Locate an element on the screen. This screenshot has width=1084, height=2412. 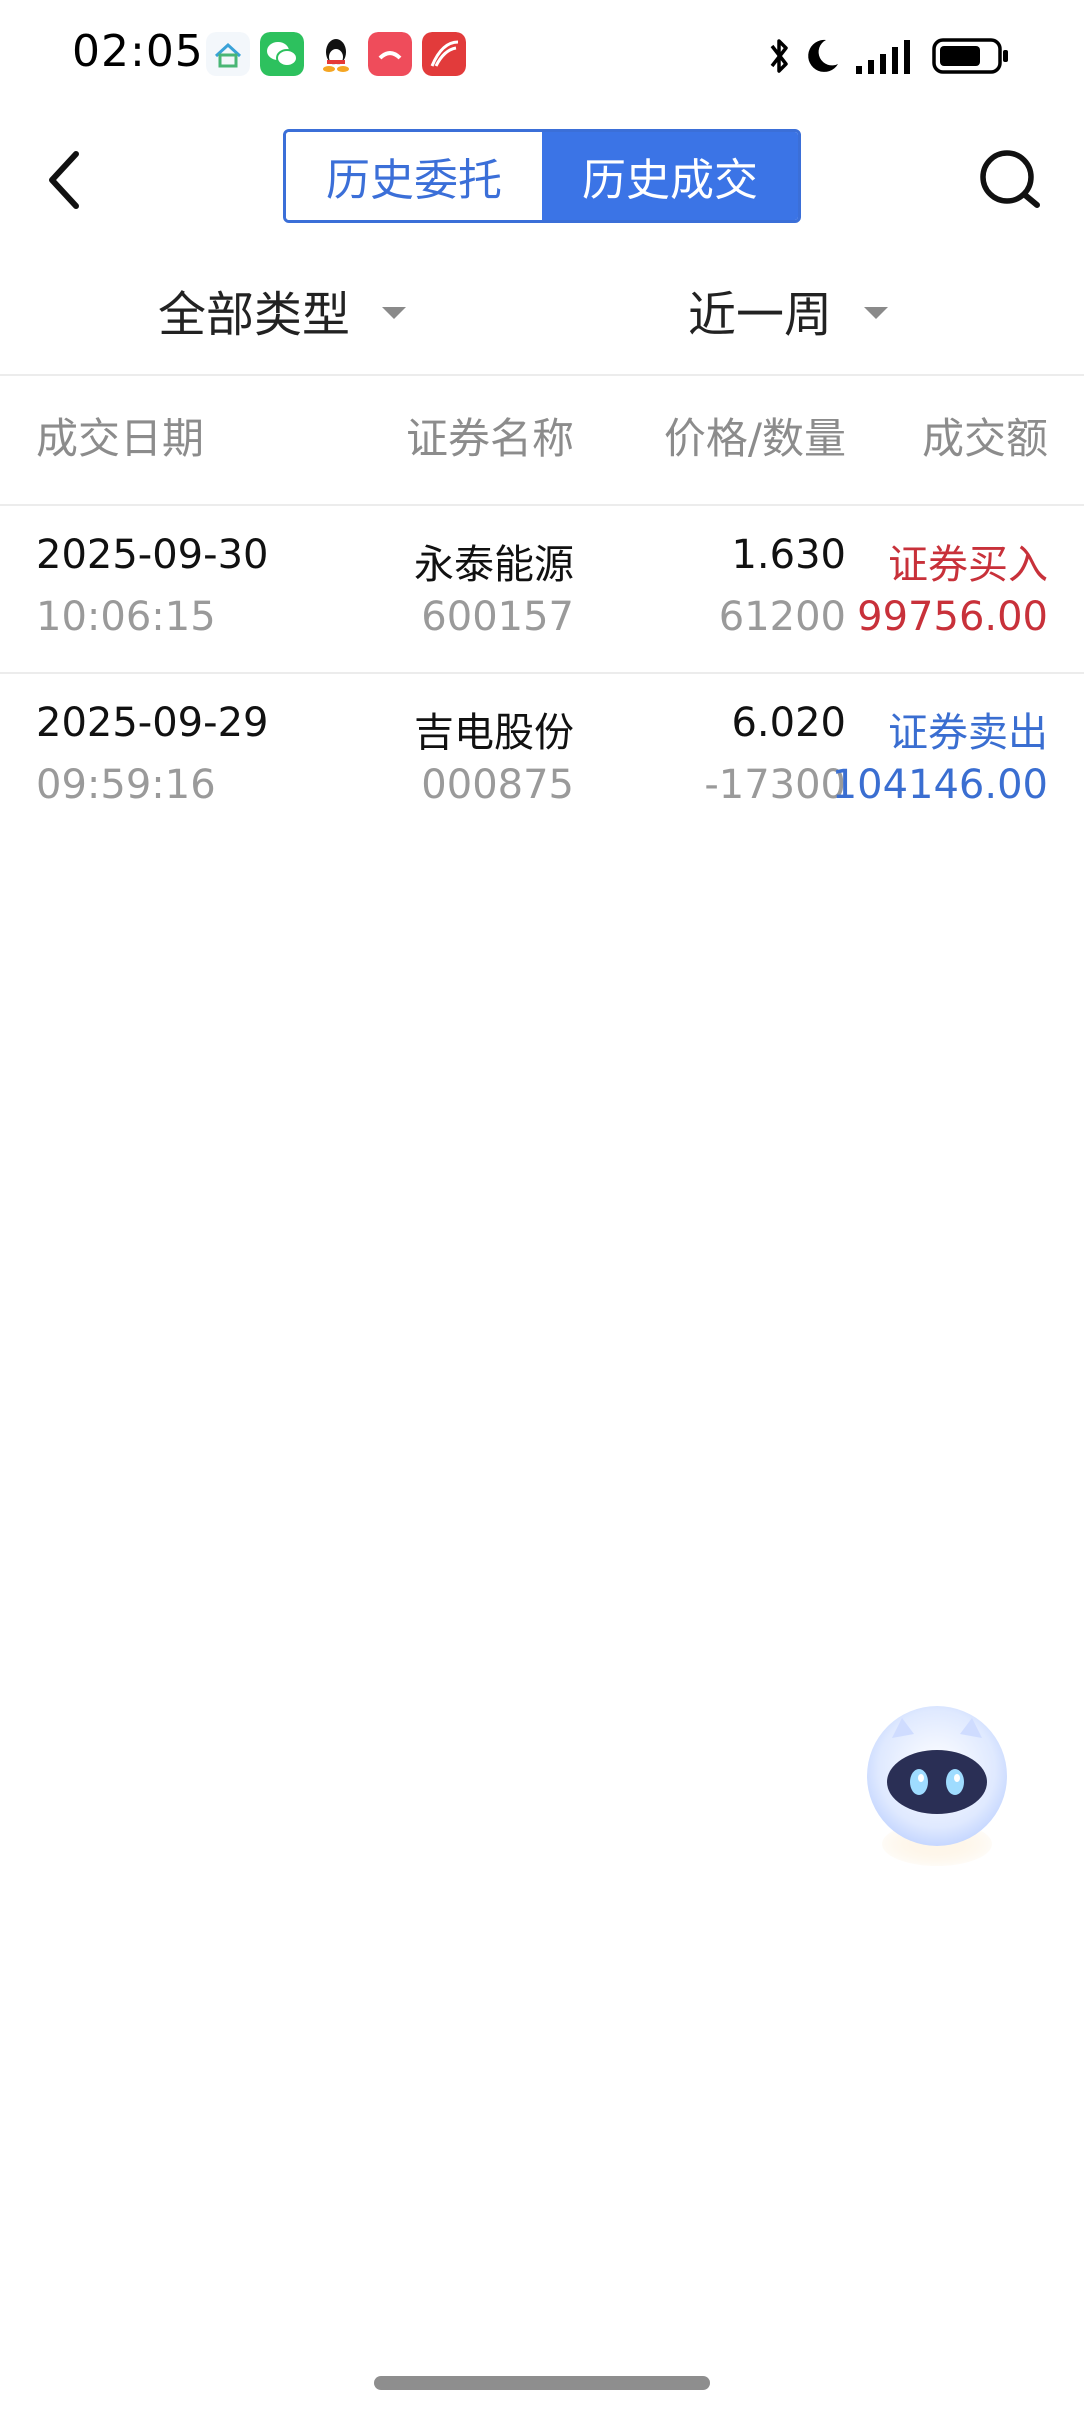
chevron-left-icon is located at coordinates (64, 180).